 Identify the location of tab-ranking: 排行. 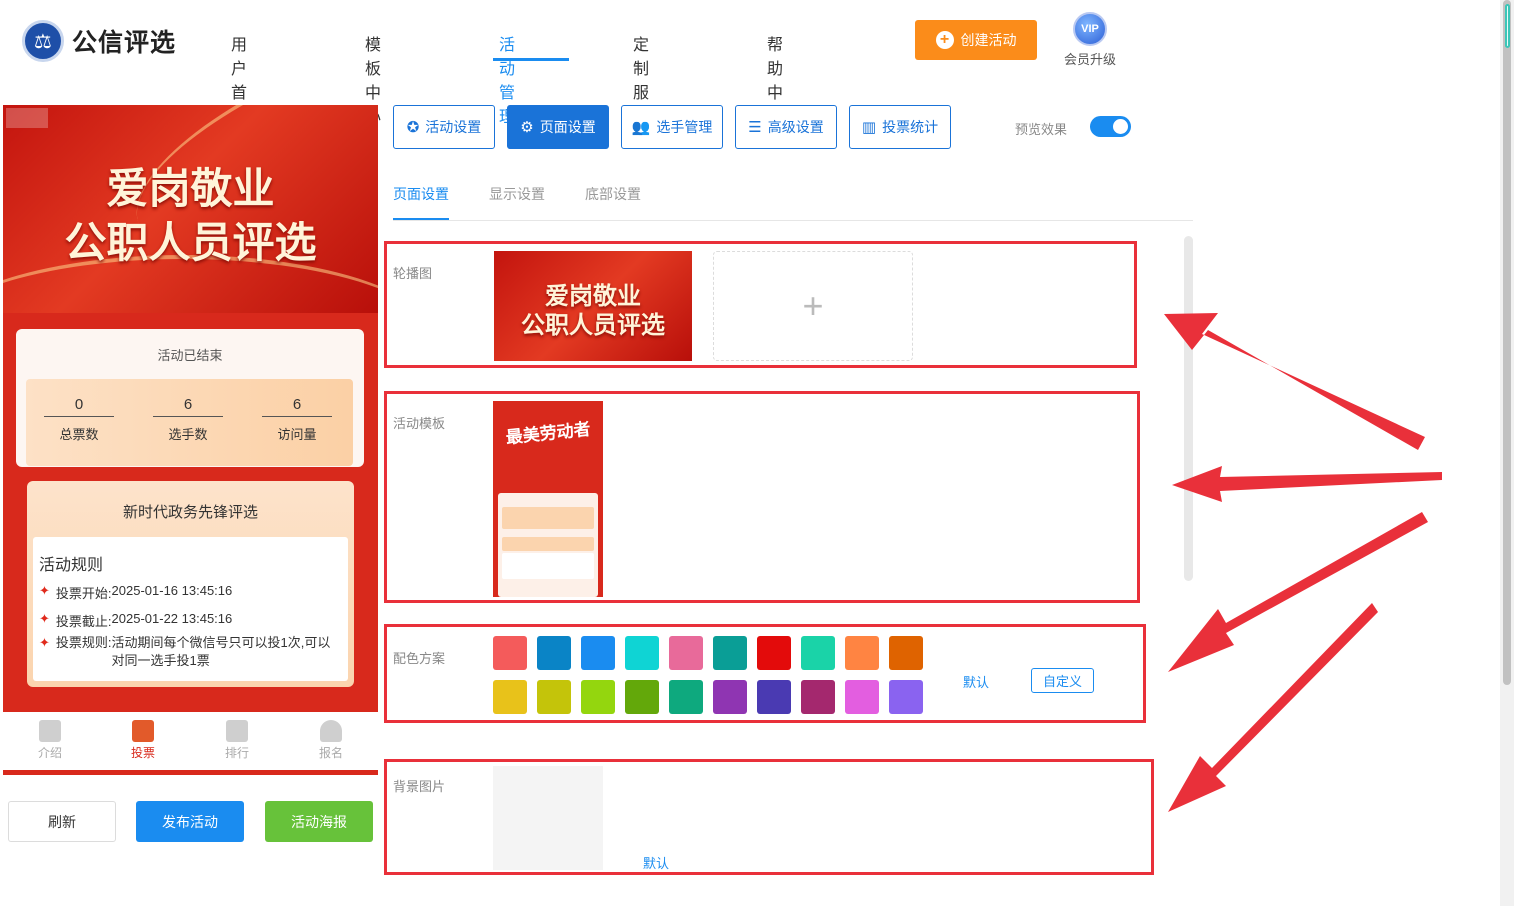
(237, 740).